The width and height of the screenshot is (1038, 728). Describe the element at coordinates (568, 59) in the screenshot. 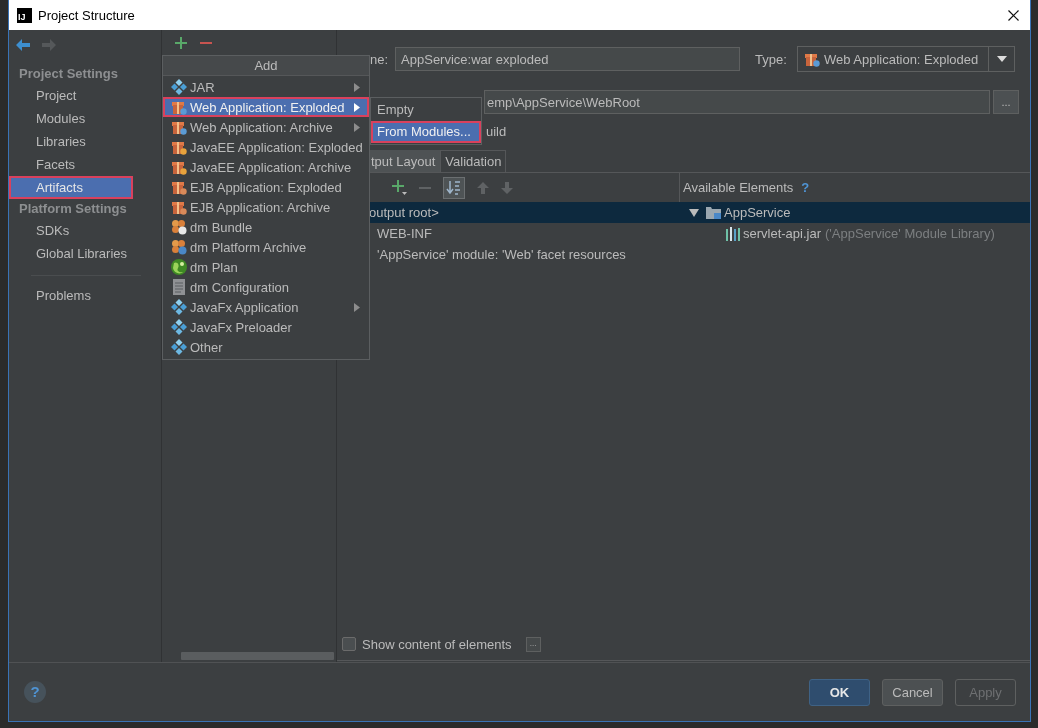

I see `name-field: AppService:war exploded` at that location.